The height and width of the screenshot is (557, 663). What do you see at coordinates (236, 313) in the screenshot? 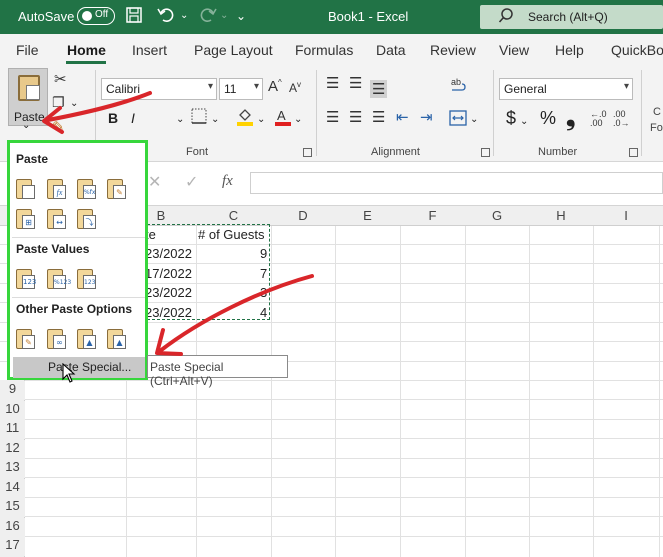
I see `annotation-arrow-paste-special` at bounding box center [236, 313].